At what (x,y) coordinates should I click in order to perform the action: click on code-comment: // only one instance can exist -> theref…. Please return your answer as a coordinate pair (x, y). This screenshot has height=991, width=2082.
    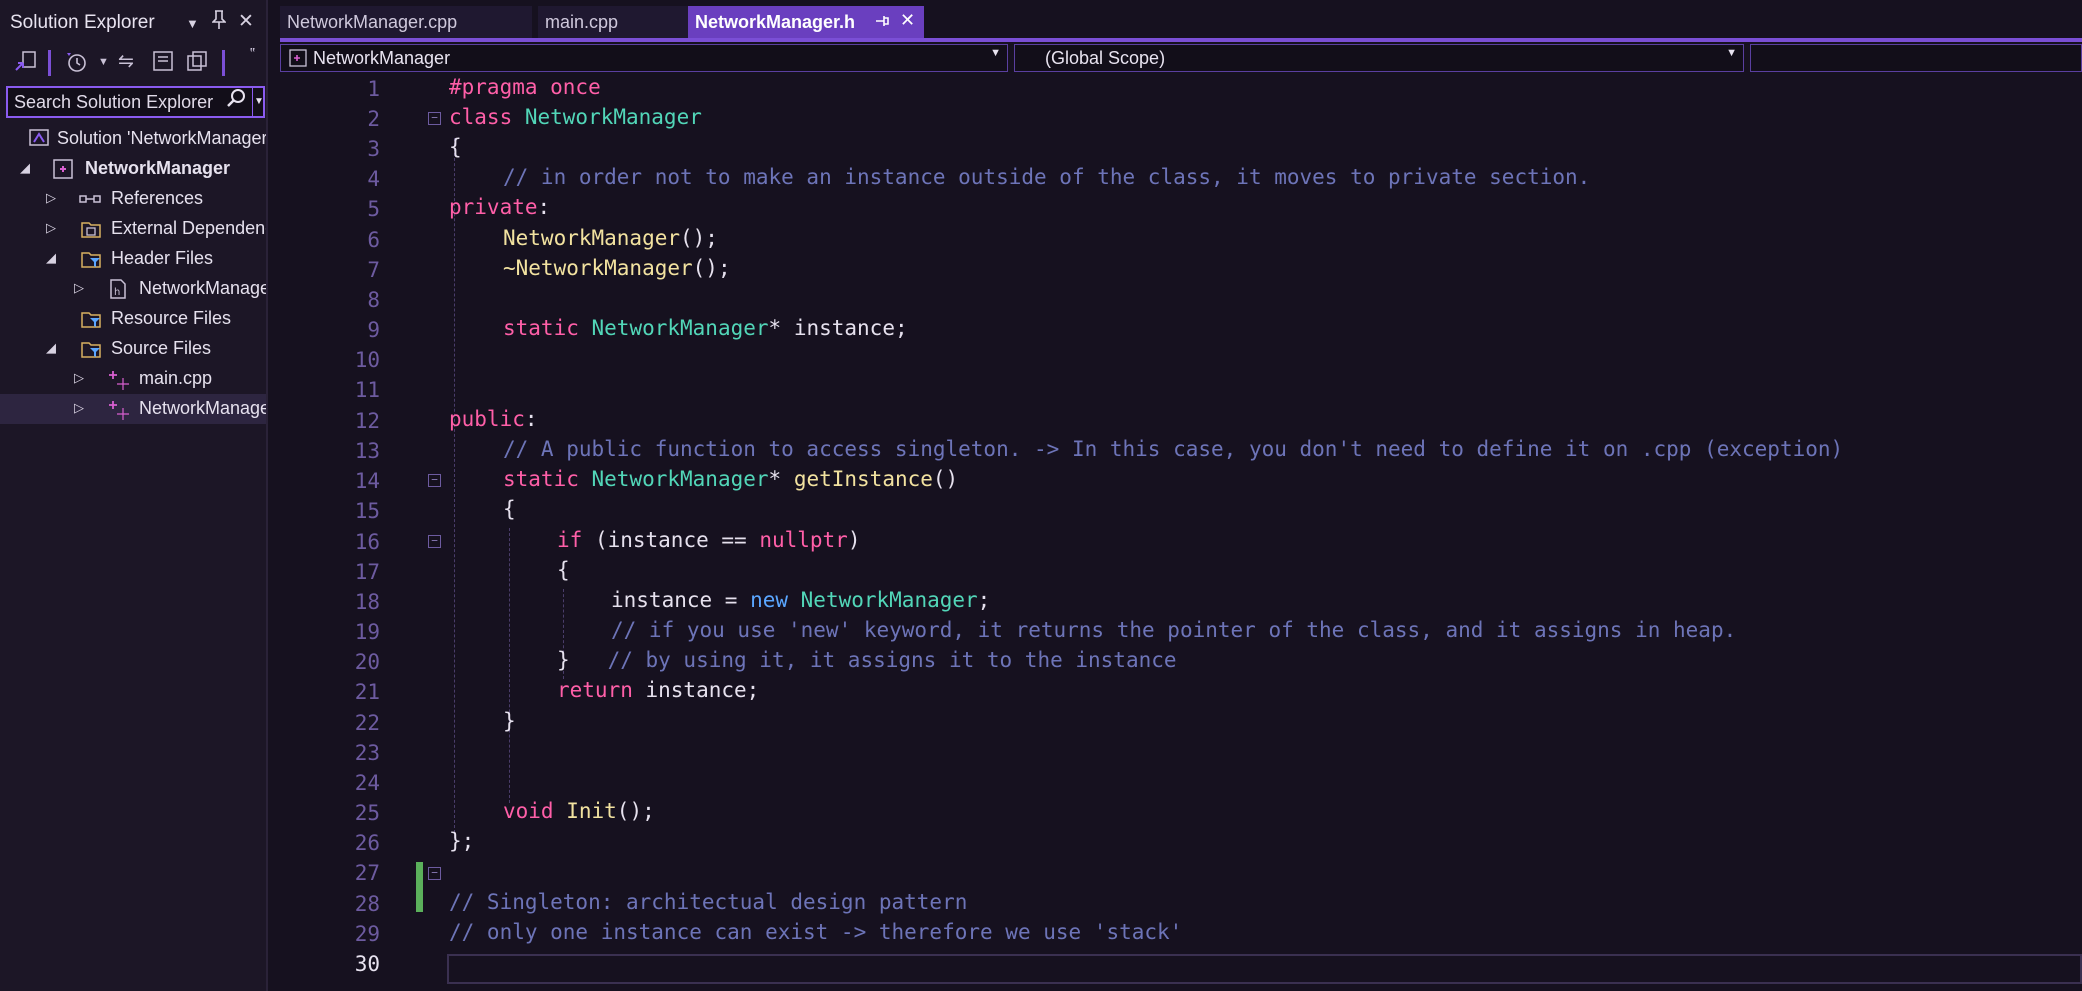
    Looking at the image, I should click on (816, 932).